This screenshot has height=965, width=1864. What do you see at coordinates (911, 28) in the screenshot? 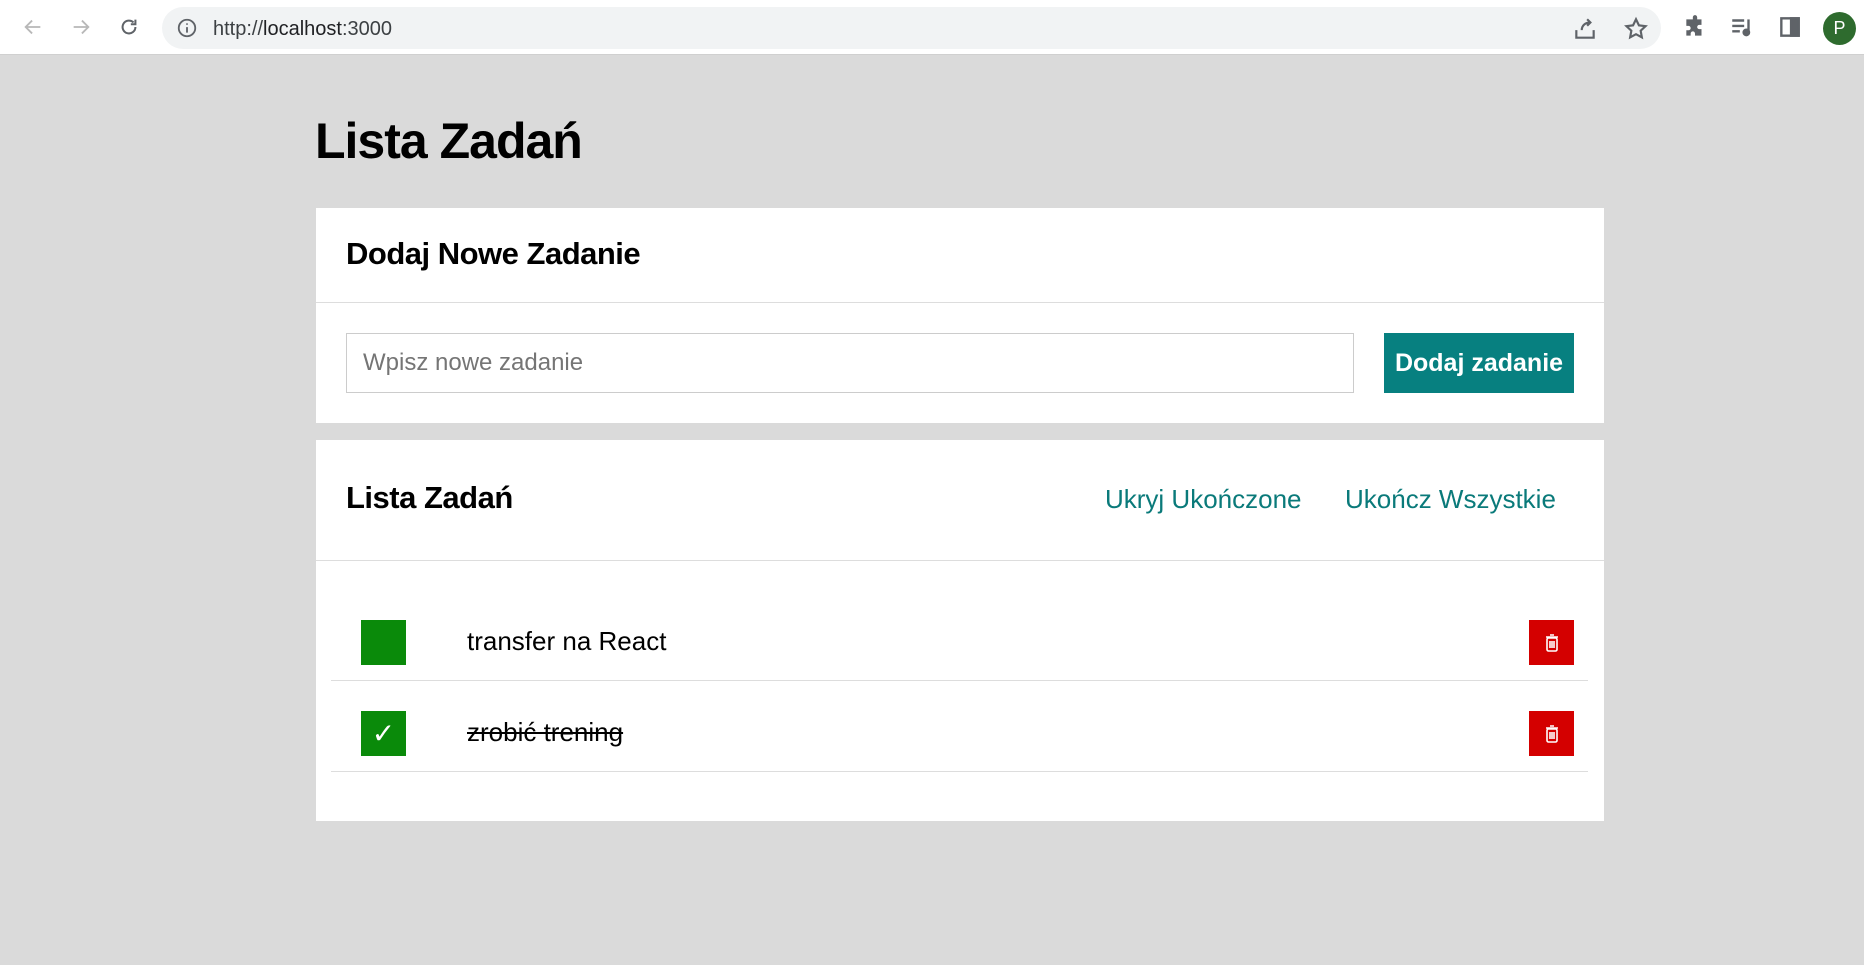
I see `address-bar: http://localhost:3000` at bounding box center [911, 28].